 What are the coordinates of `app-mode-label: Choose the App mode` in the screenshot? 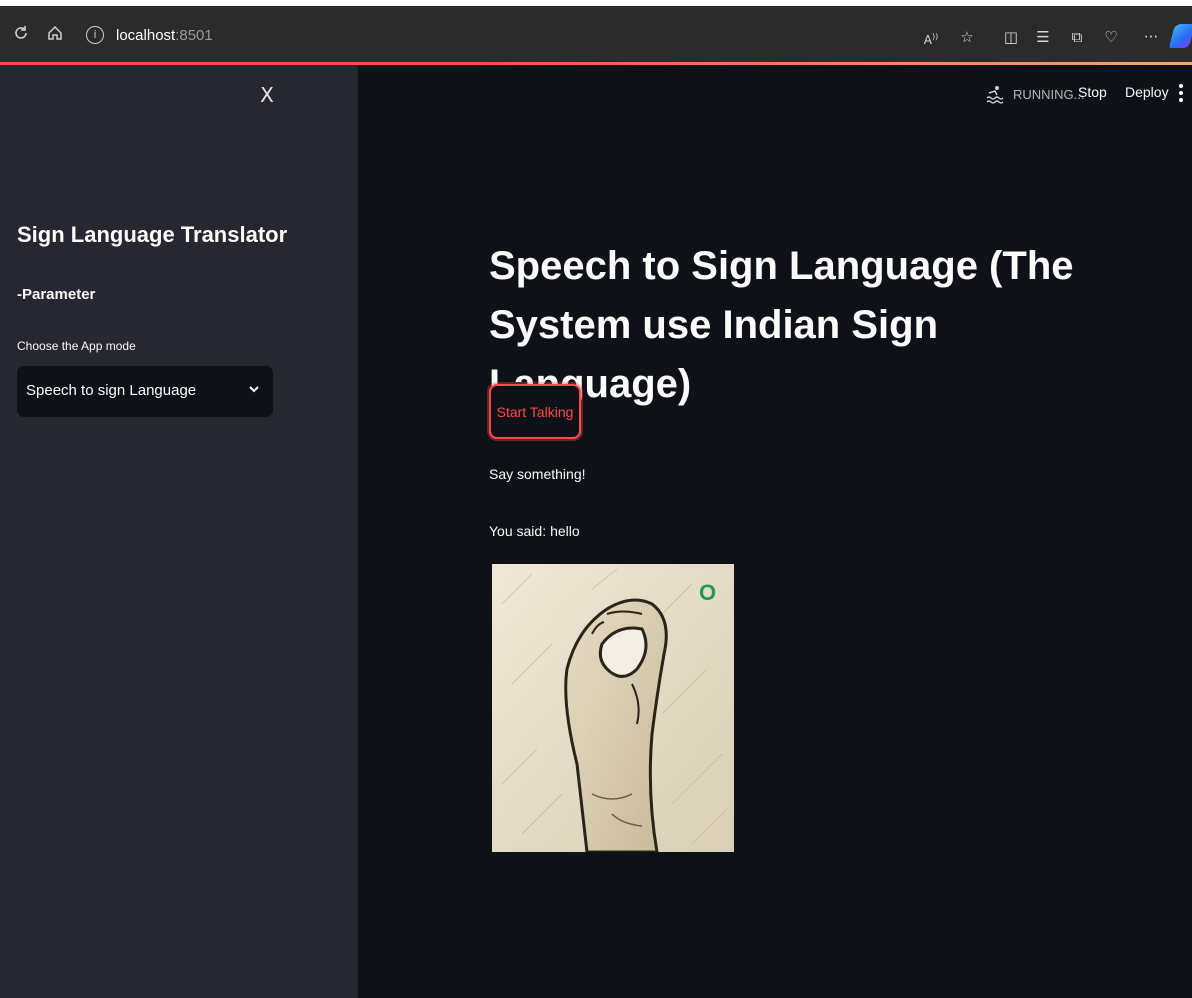 It's located at (76, 346).